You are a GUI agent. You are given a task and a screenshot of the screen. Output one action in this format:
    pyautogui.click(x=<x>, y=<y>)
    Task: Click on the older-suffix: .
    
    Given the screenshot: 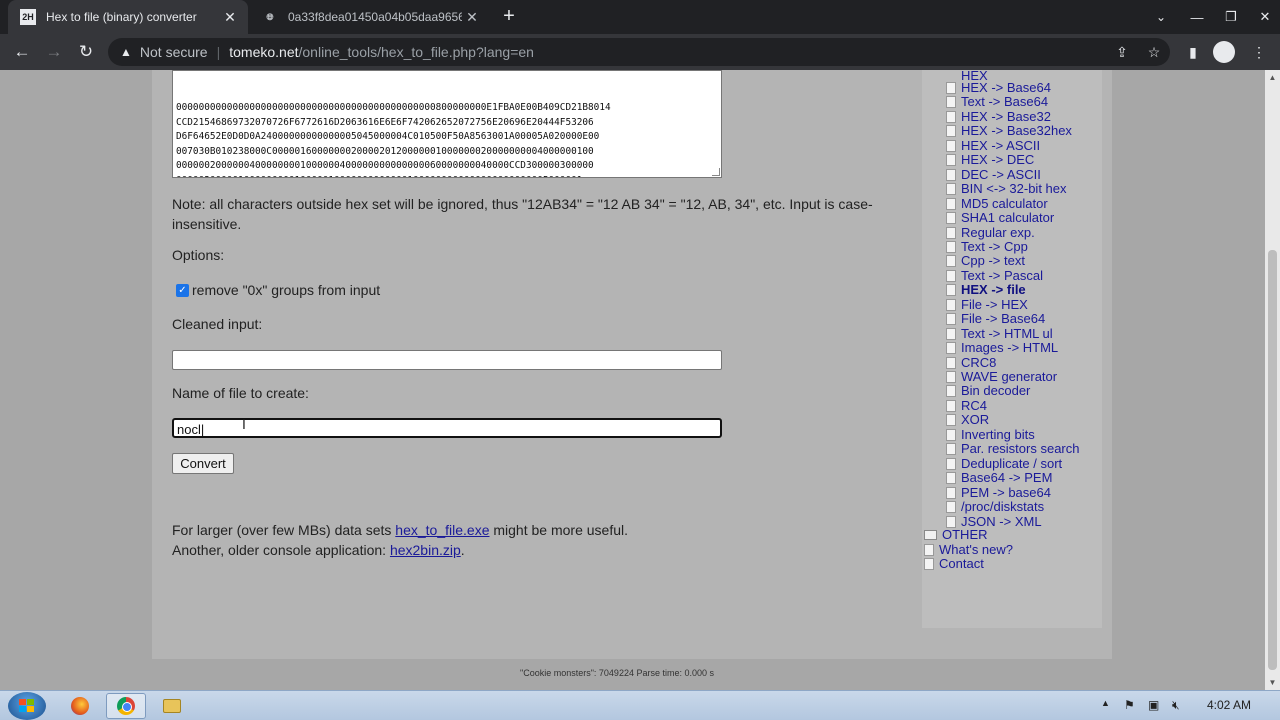 What is the action you would take?
    pyautogui.click(x=462, y=550)
    